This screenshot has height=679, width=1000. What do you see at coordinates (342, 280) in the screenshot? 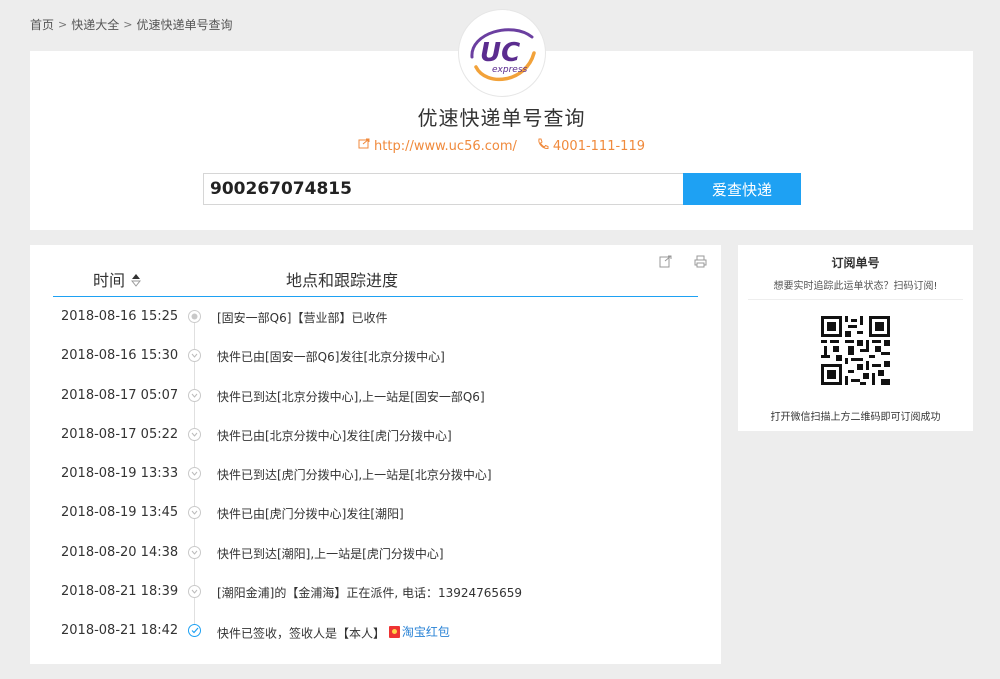
I see `place-column-header: 地点和跟踪进度` at bounding box center [342, 280].